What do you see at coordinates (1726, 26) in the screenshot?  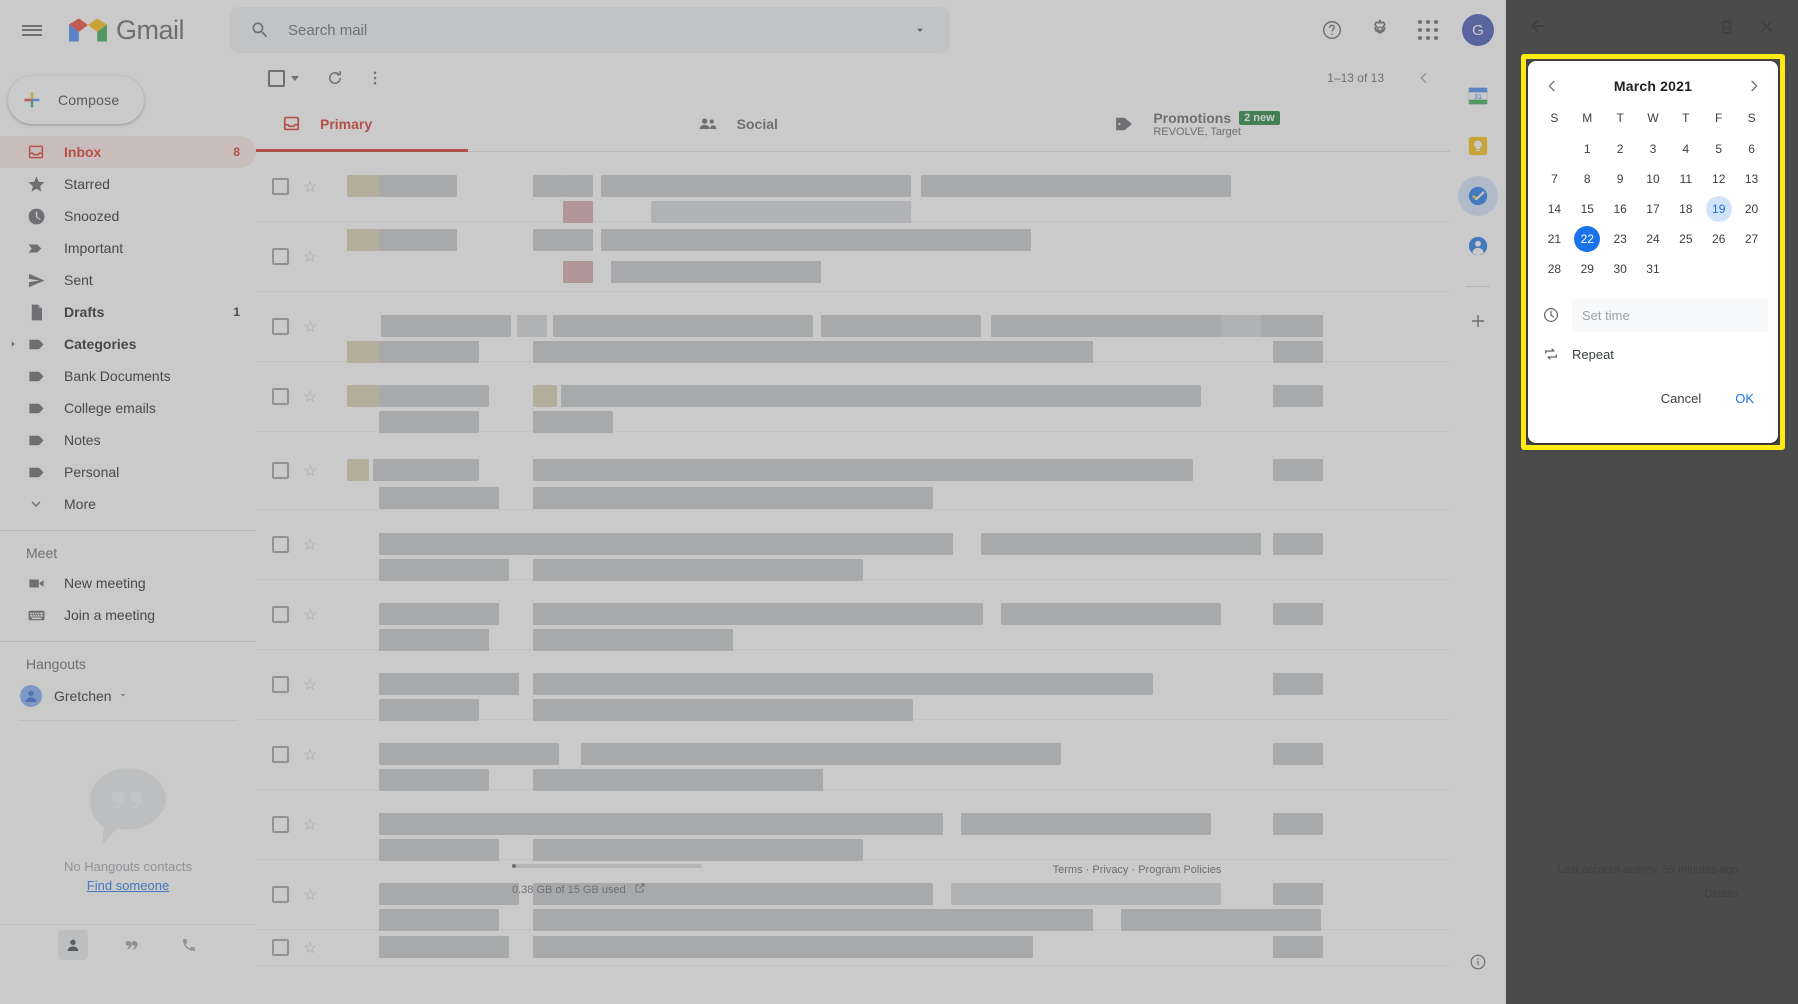 I see `trash-icon` at bounding box center [1726, 26].